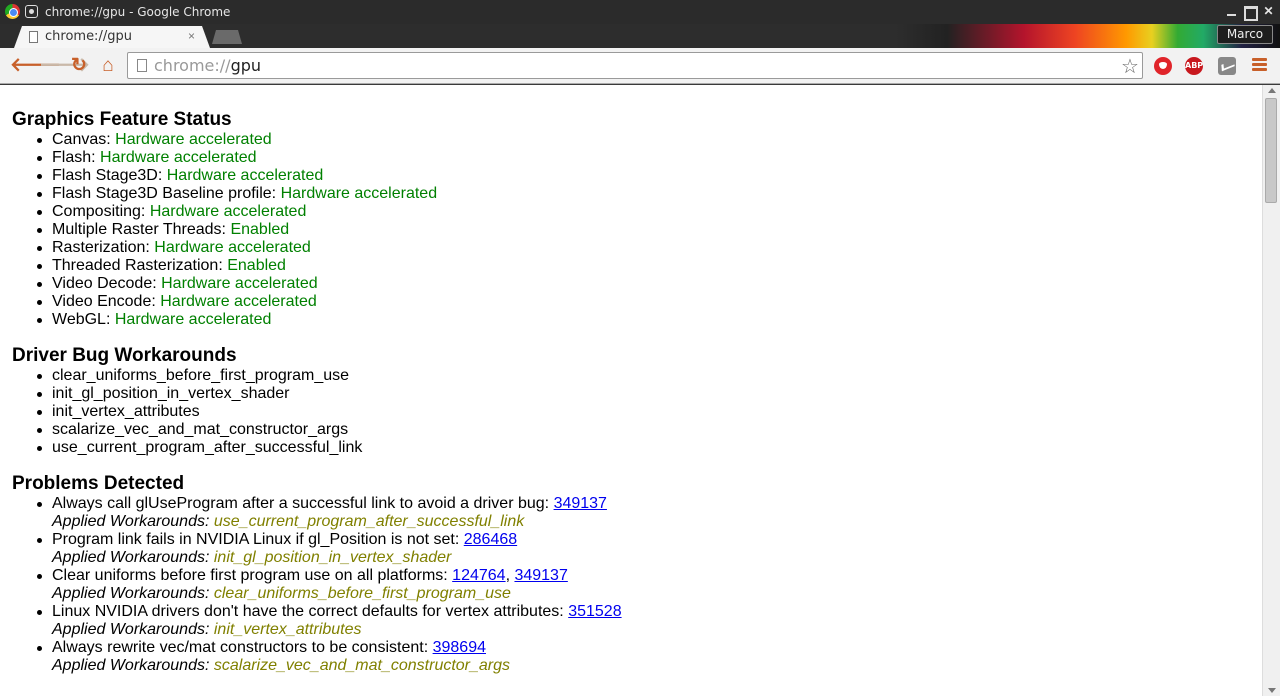 The image size is (1280, 696). Describe the element at coordinates (1272, 90) in the screenshot. I see `scroll-up-icon` at that location.